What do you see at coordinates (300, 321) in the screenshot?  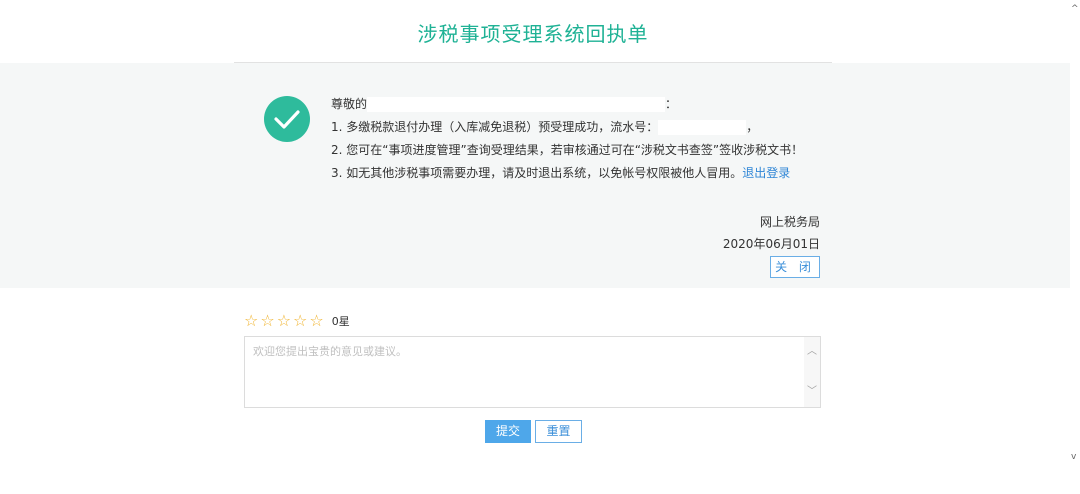 I see `star-icon-4: ☆` at bounding box center [300, 321].